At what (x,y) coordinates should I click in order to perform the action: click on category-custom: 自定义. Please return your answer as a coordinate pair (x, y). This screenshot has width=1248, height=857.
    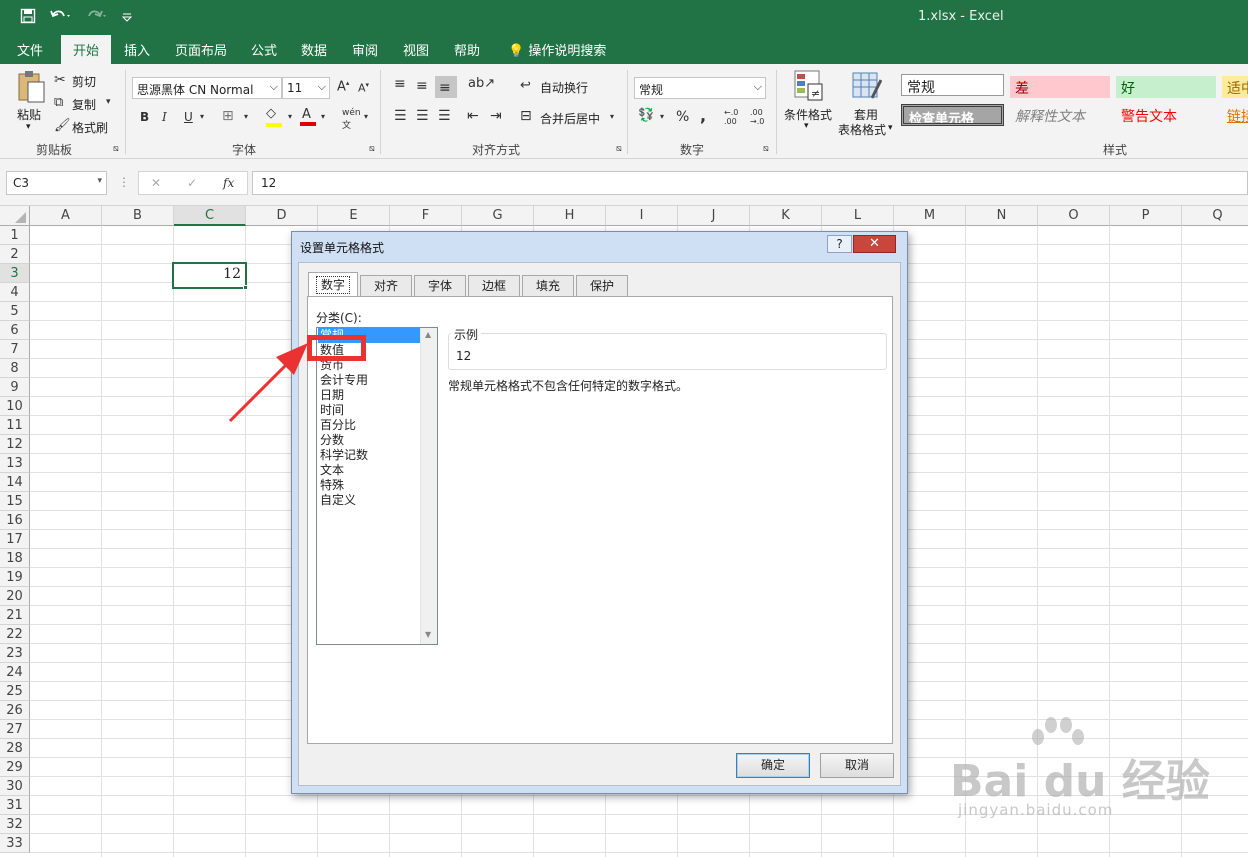
    Looking at the image, I should click on (338, 500).